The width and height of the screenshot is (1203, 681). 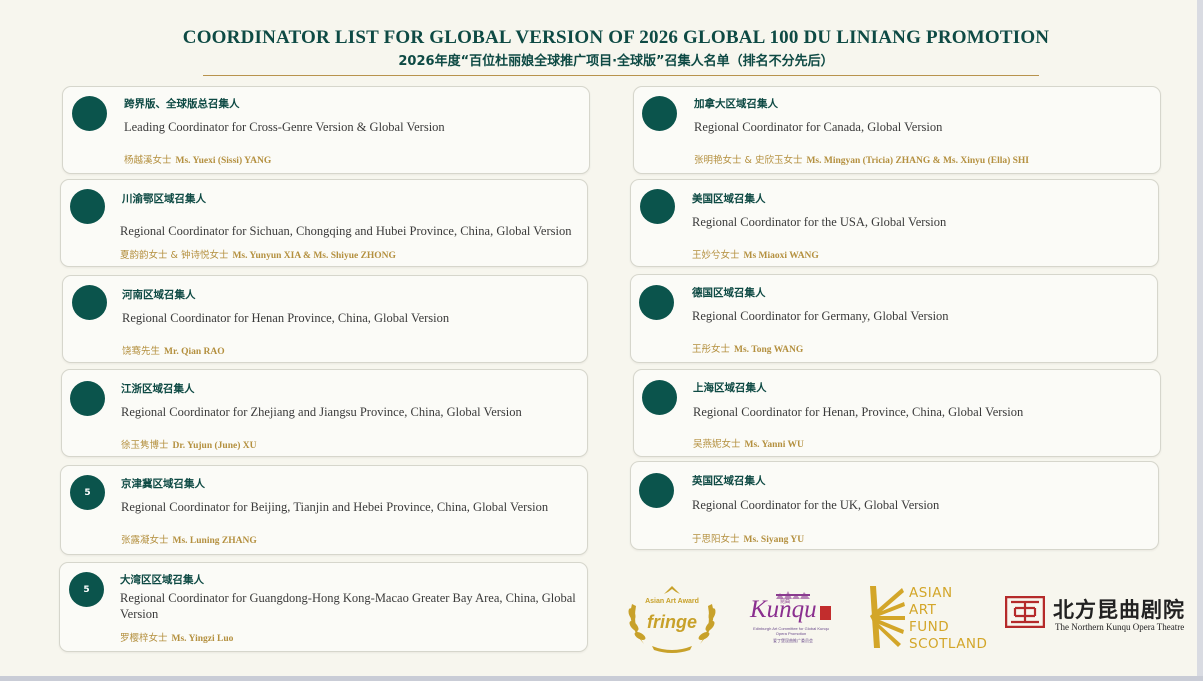 I want to click on role-cn: 英国区域召集人, so click(x=729, y=481).